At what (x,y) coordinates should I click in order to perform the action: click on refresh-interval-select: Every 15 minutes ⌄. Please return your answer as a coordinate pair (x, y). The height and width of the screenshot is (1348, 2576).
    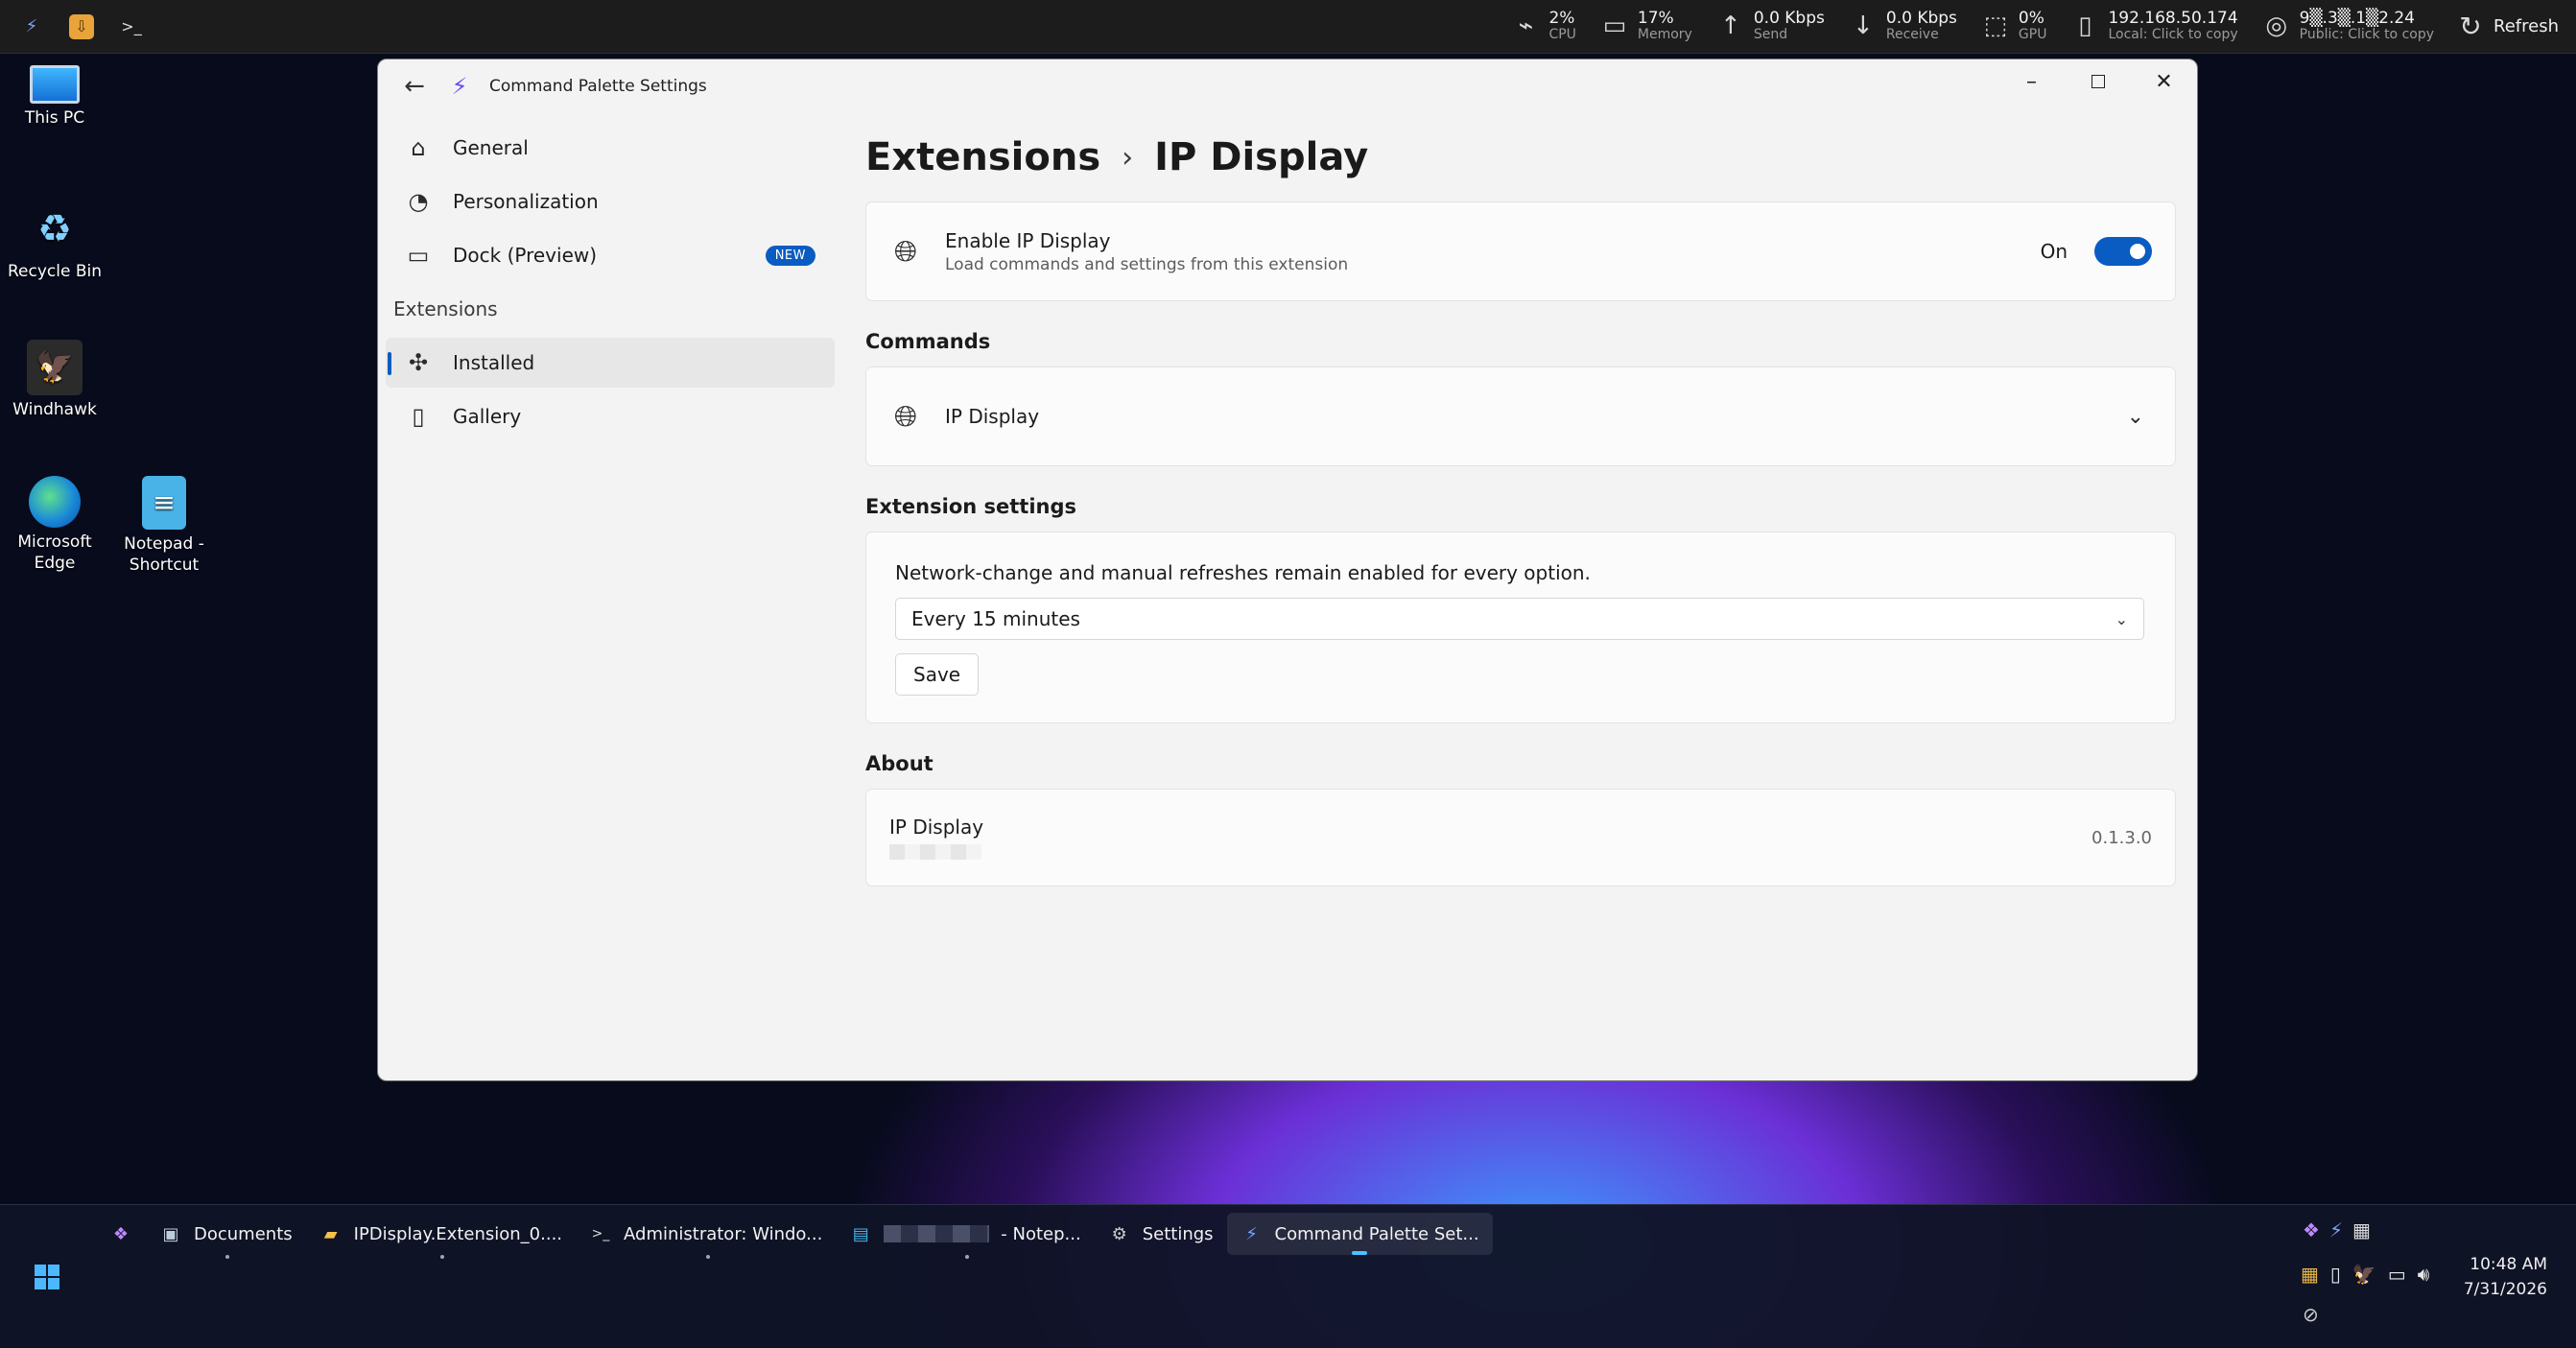
    Looking at the image, I should click on (1520, 619).